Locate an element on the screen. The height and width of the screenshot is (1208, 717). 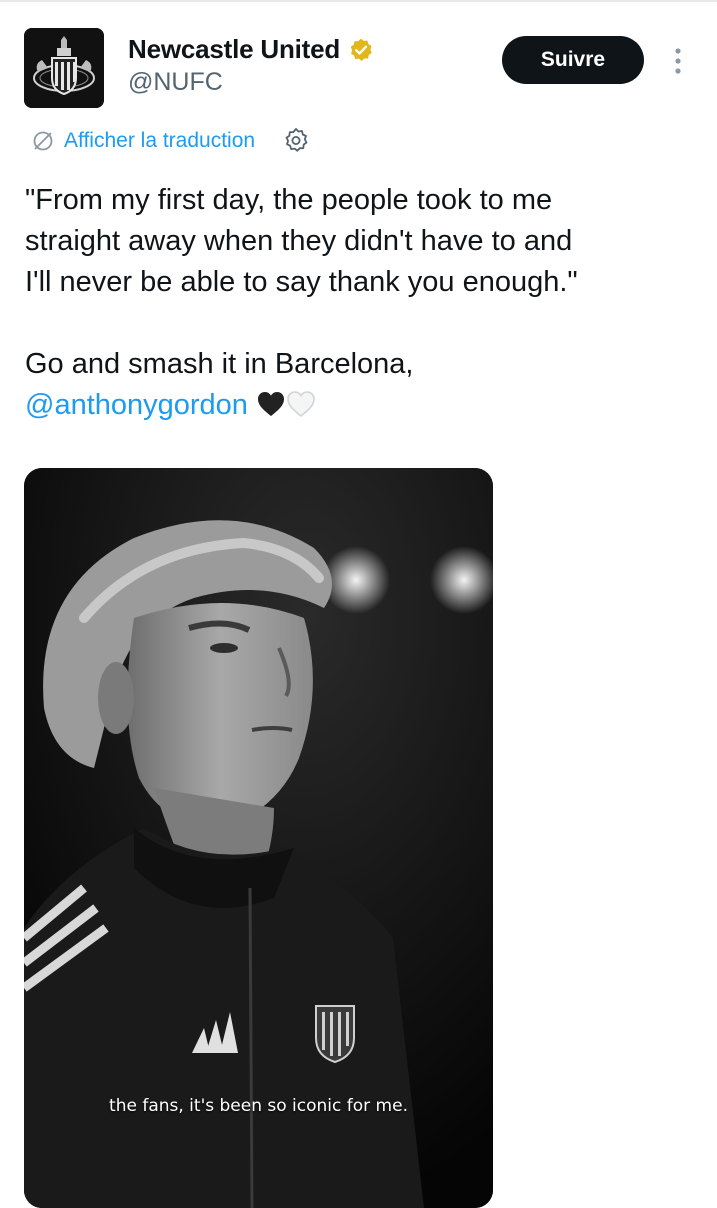
follow-button: Suivre is located at coordinates (573, 60).